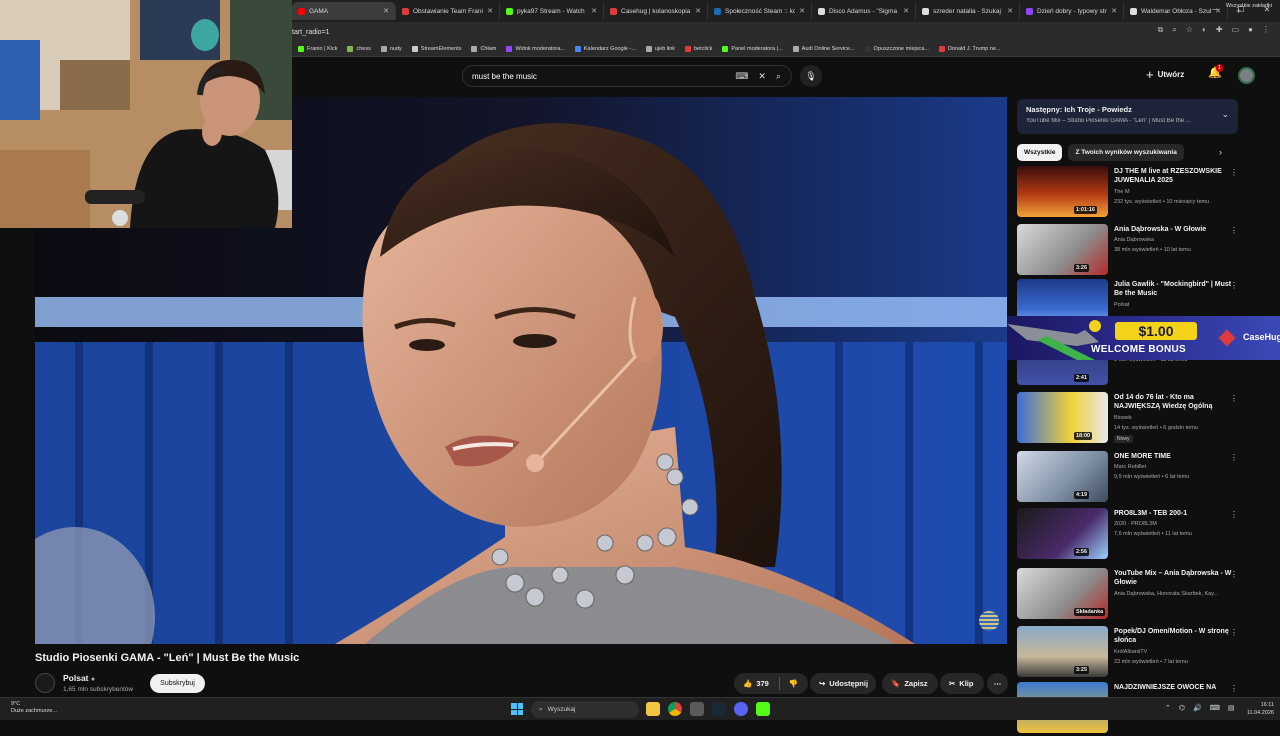  Describe the element at coordinates (811, 76) in the screenshot. I see `voice-search-icon: 🎙` at that location.